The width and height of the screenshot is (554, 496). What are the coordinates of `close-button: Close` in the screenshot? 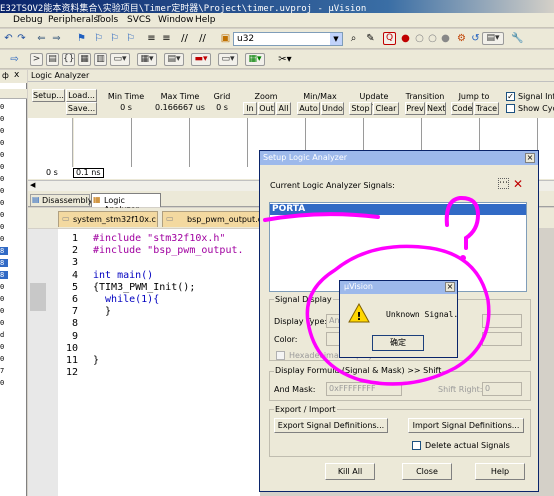 It's located at (427, 471).